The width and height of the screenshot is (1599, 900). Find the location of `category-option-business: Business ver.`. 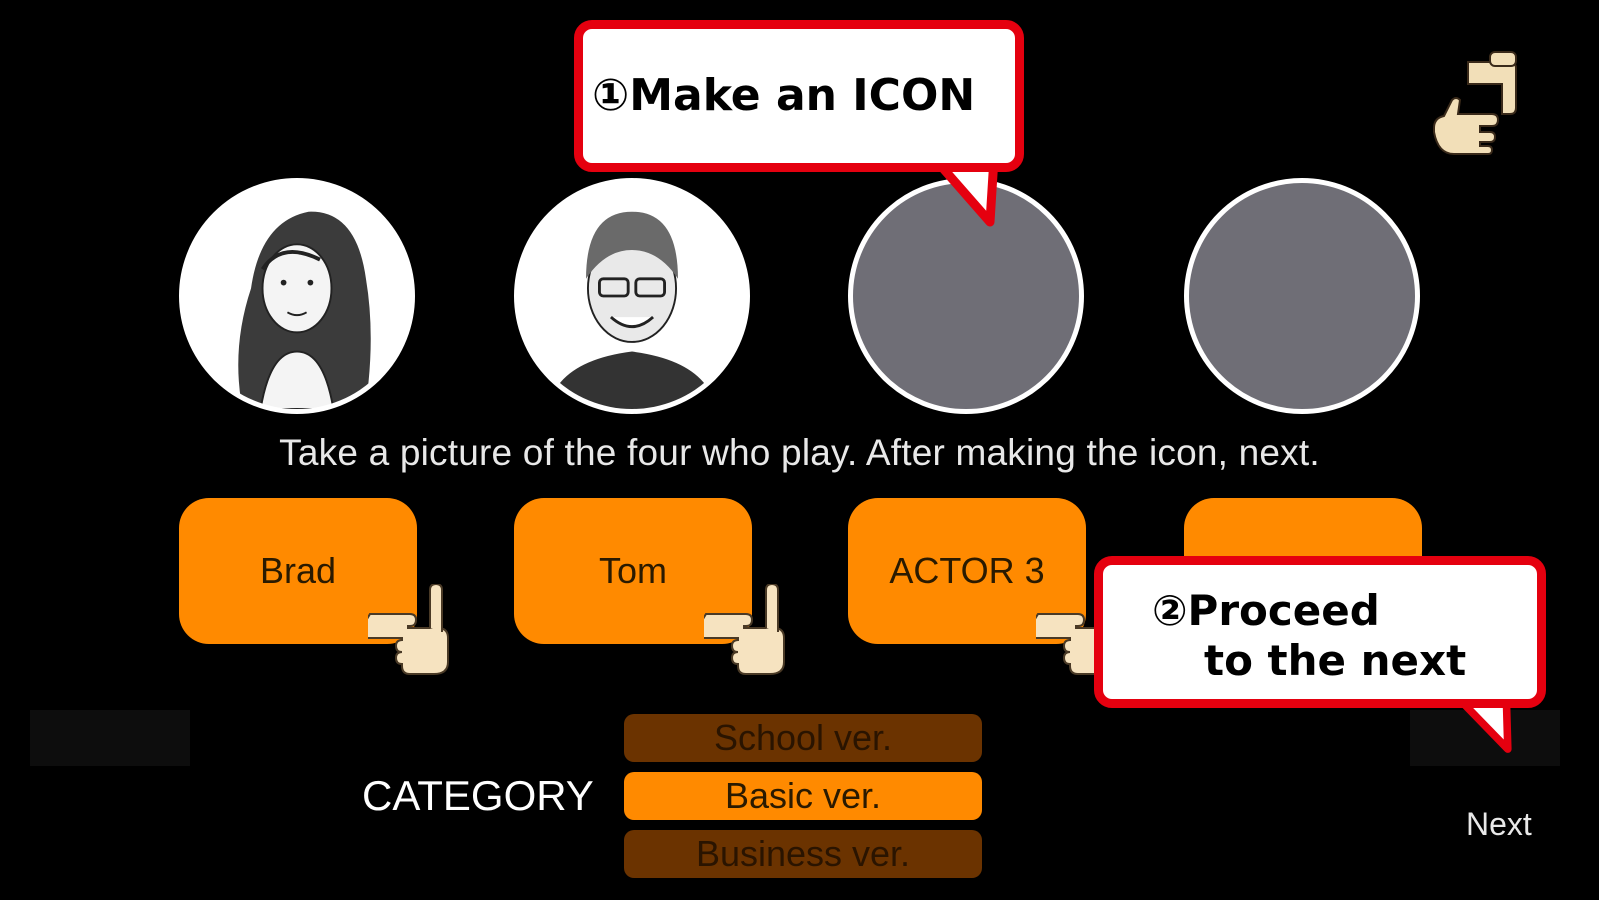

category-option-business: Business ver. is located at coordinates (803, 854).